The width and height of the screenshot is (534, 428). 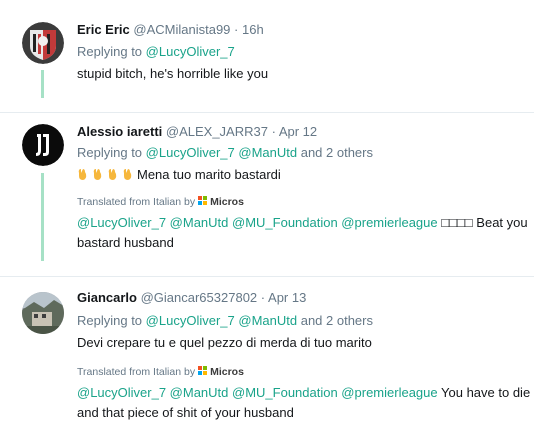 I want to click on tweet-header: Giancarlo @Giancar65327802 · Apr 13, so click(x=191, y=298).